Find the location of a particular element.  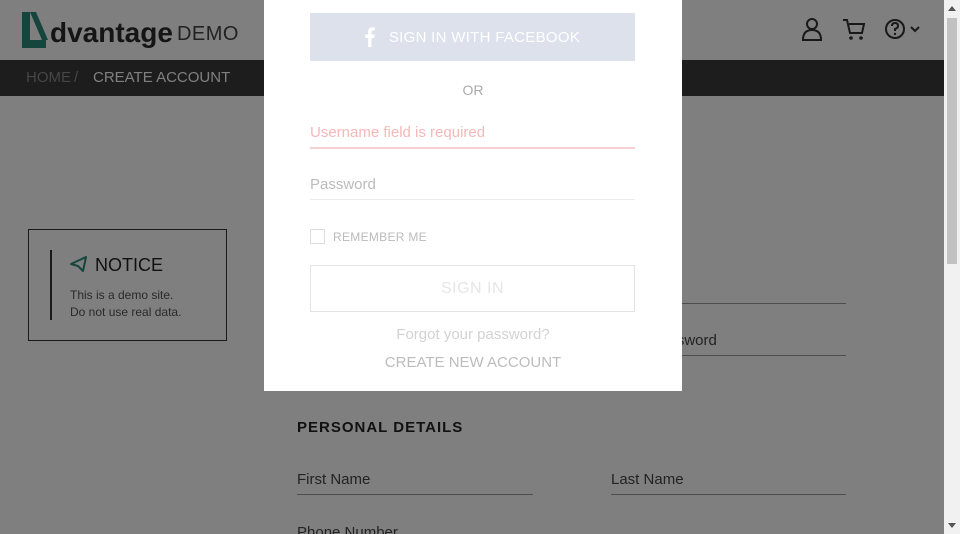

username-error-text: Username field is required is located at coordinates (398, 132).